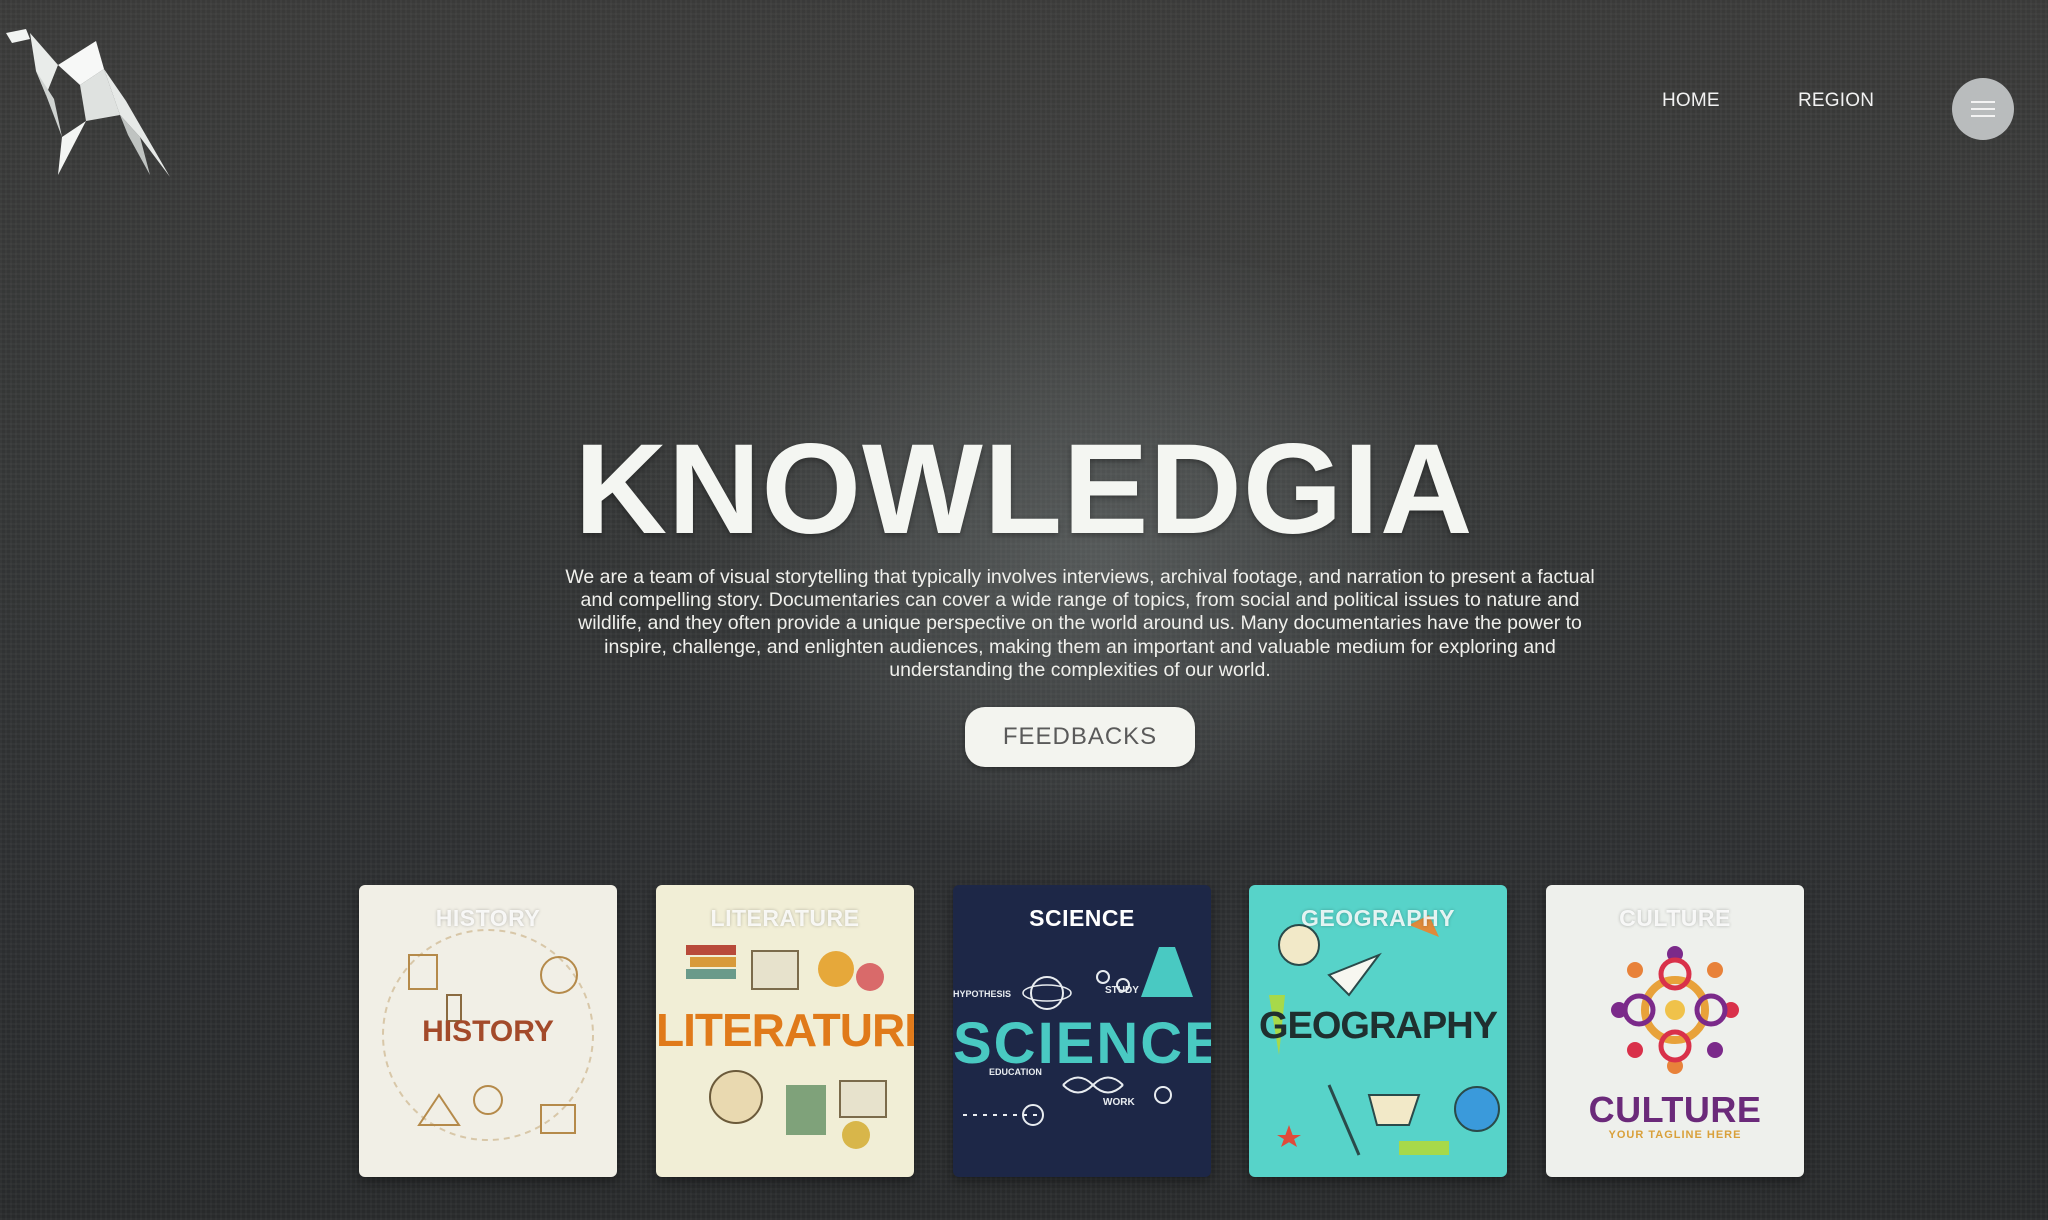  I want to click on card-art-word: GEOGRAPHY, so click(1378, 1026).